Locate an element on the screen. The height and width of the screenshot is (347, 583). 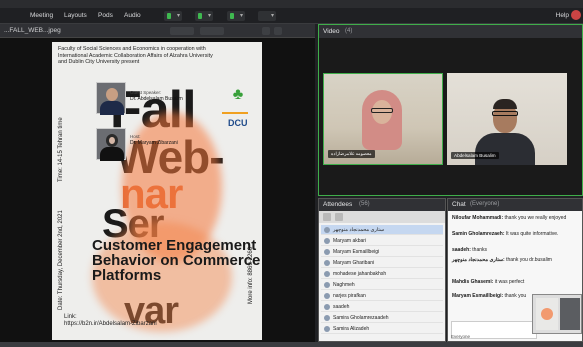
chat-message: Mahdis Ghasemi: it was perfect is located at coordinates (516, 282).